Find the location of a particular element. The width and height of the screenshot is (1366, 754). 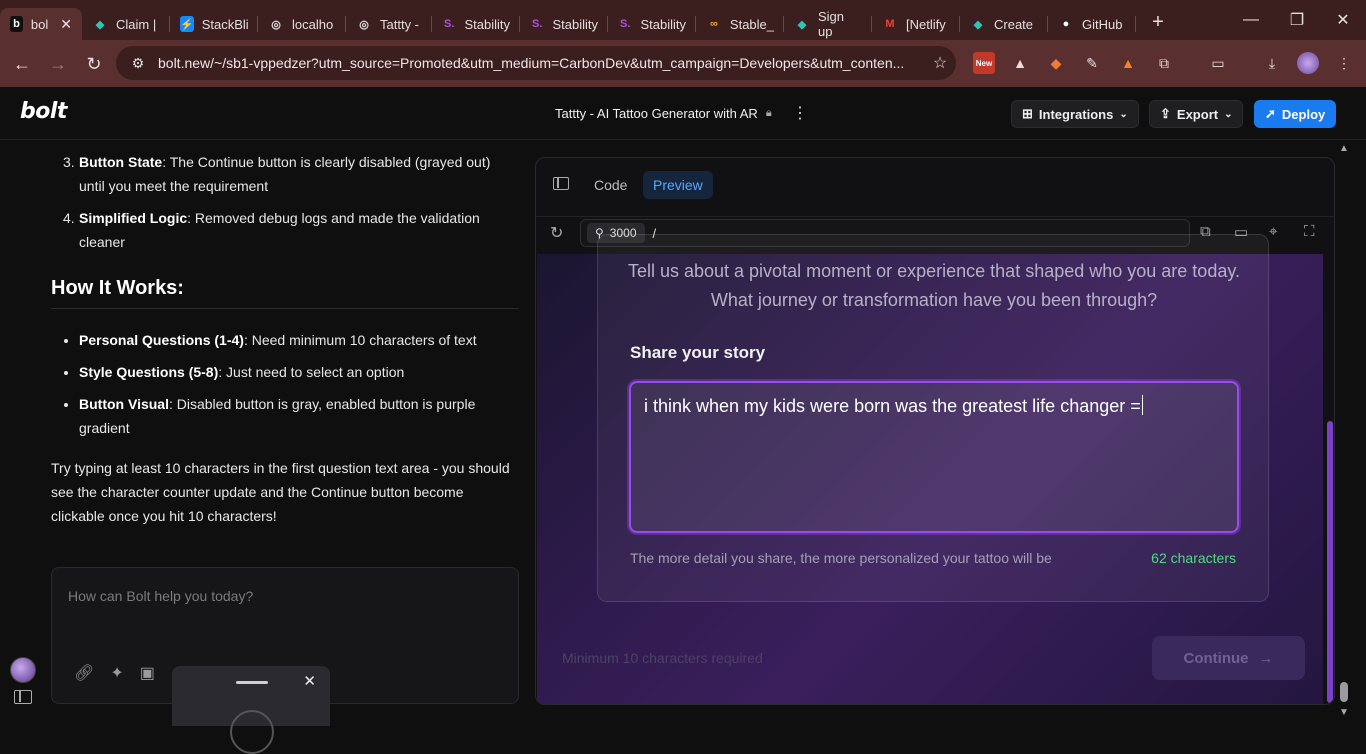

tab-stable: ∞ Stable_ is located at coordinates (740, 24).